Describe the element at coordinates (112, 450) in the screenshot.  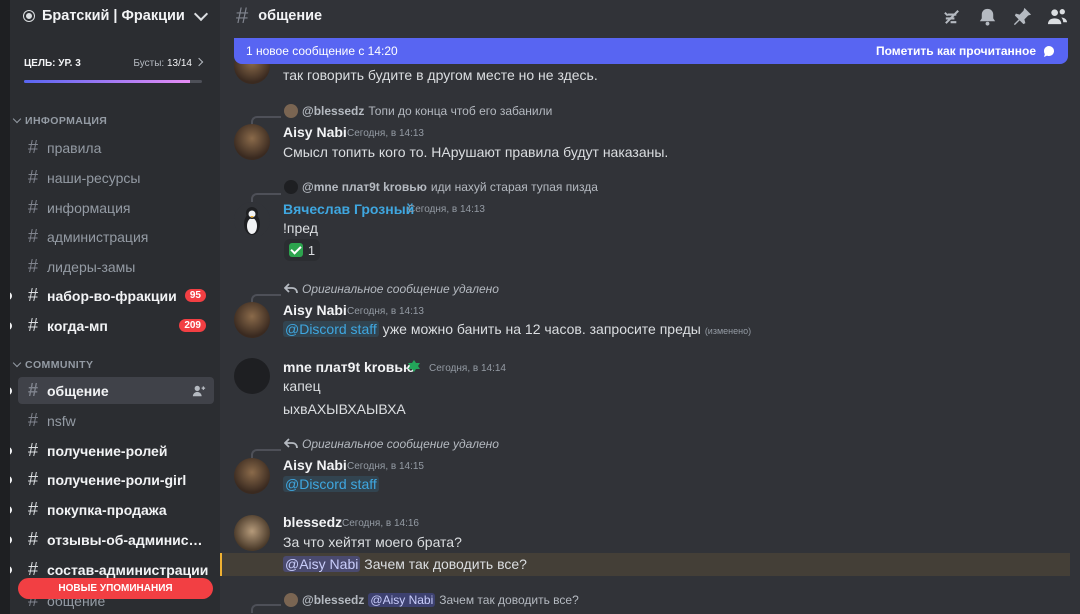
I see `channel-get-roles: # получение-ролей` at that location.